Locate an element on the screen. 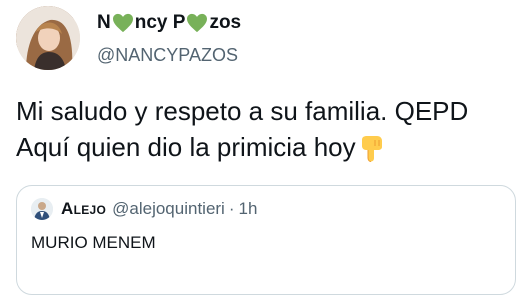  quoted-tweet-text: MURIO MENEM is located at coordinates (93, 242).